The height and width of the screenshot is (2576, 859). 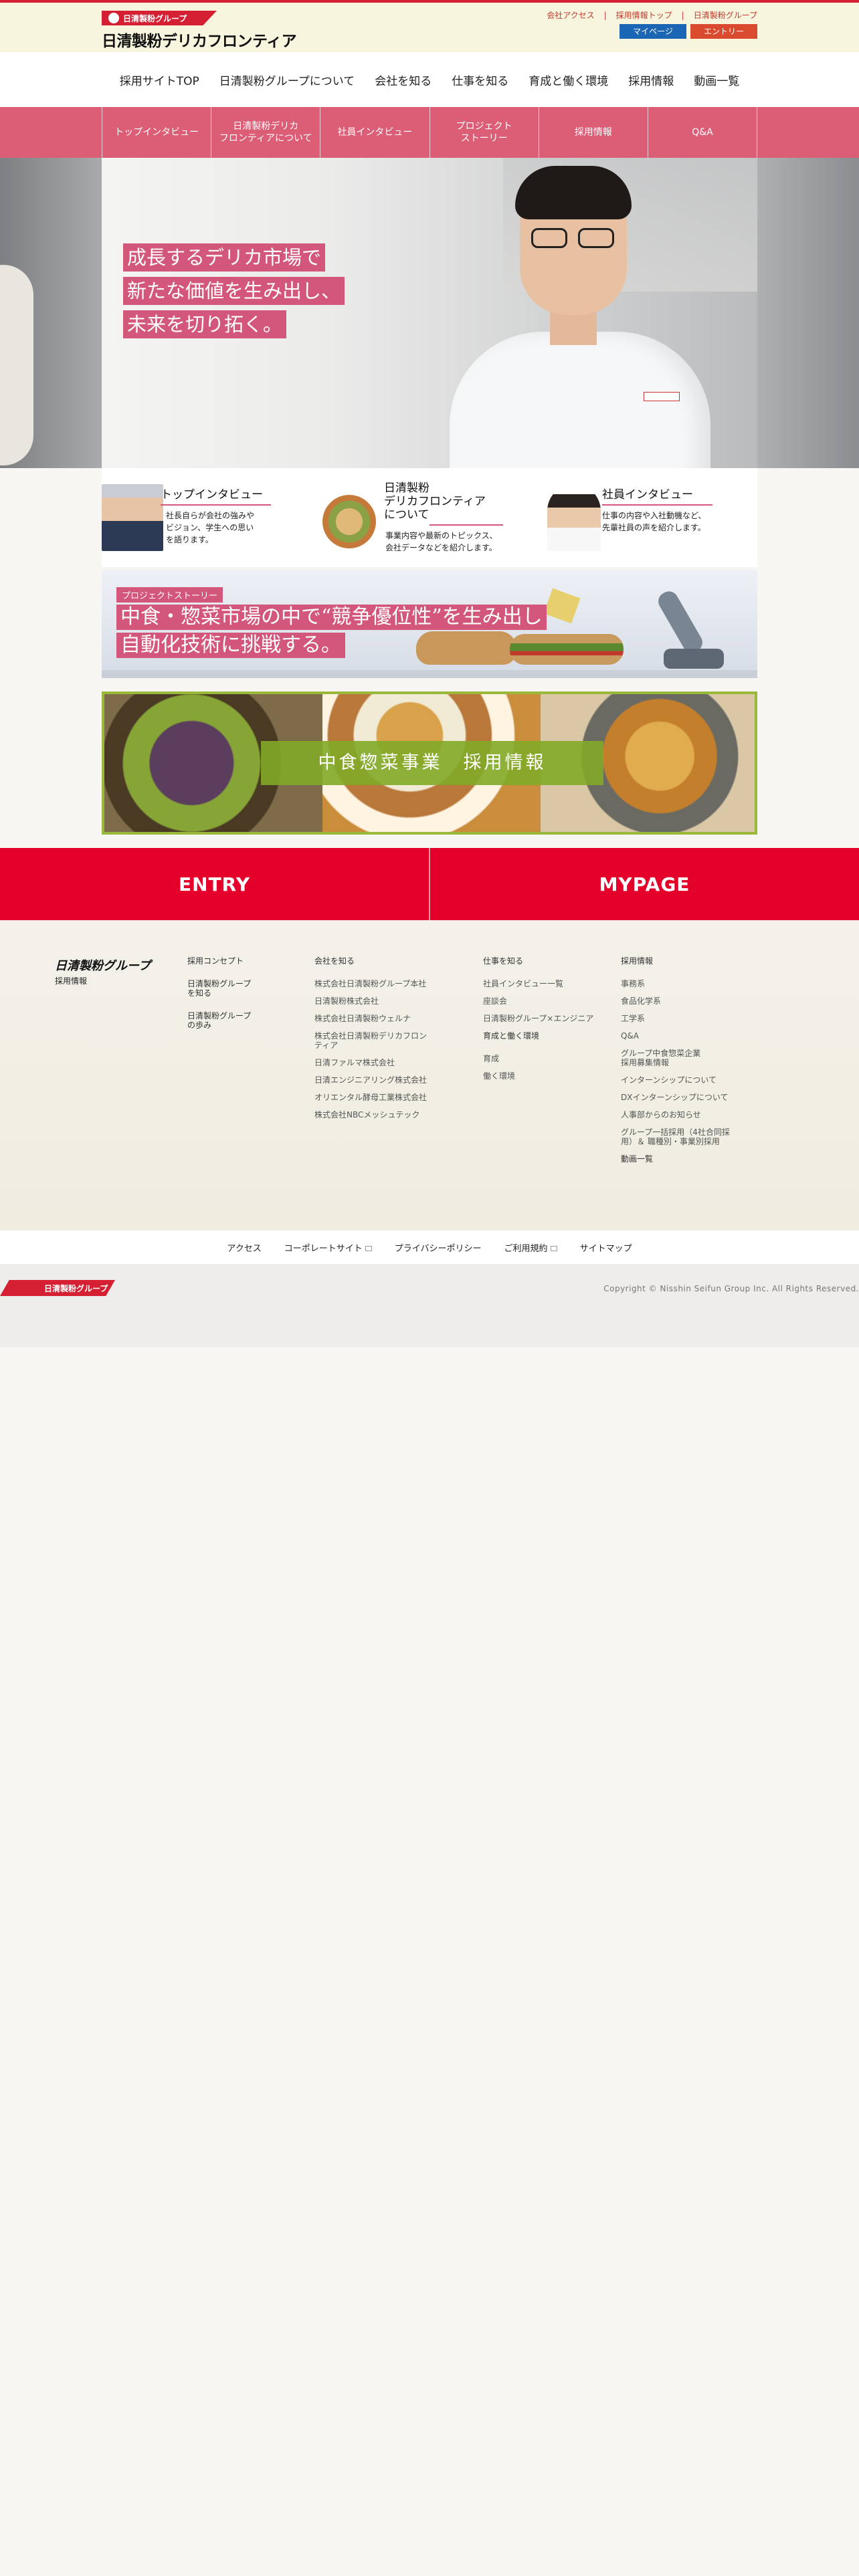 I want to click on hero-current-slide: 成長するデリカ市場で 新たな価値を生み出し、 未来を切り拓く。, so click(x=429, y=313).